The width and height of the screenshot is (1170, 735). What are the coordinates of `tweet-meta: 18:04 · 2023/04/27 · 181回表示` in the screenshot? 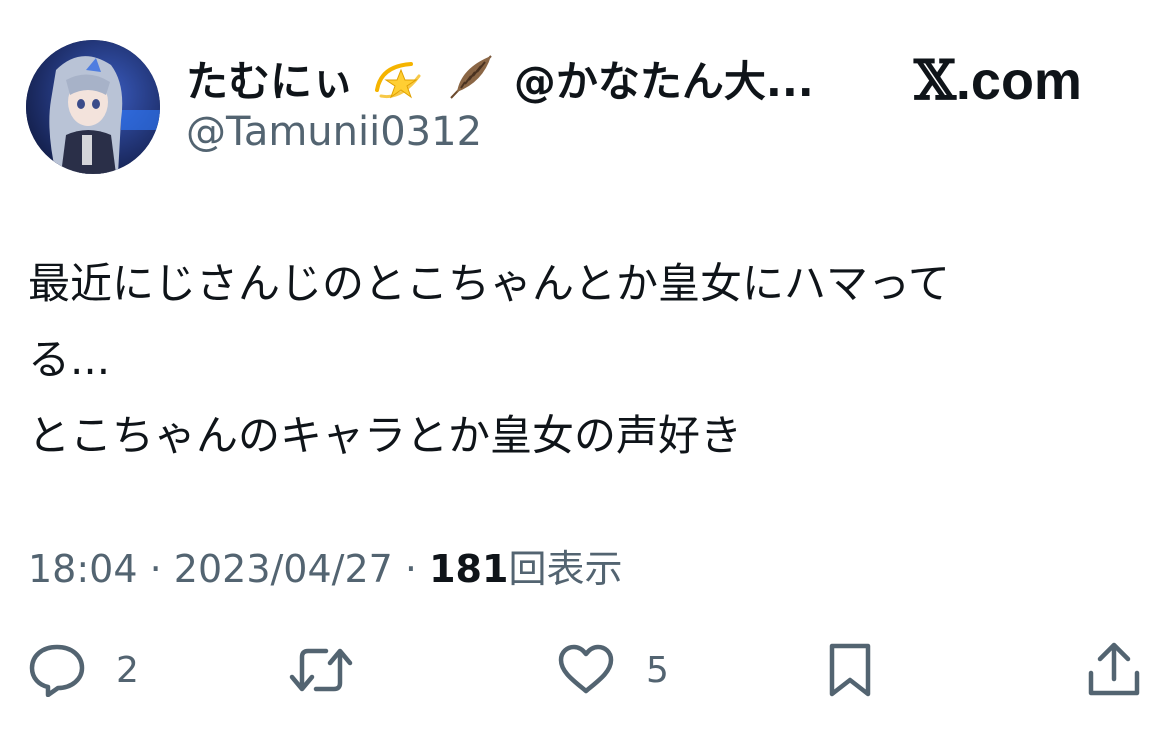 It's located at (325, 569).